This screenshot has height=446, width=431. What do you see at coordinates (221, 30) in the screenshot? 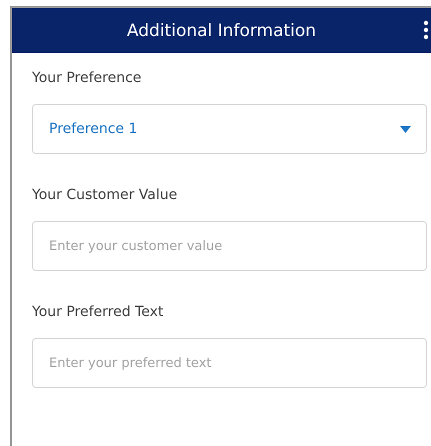
I see `header-title: Additional Information` at bounding box center [221, 30].